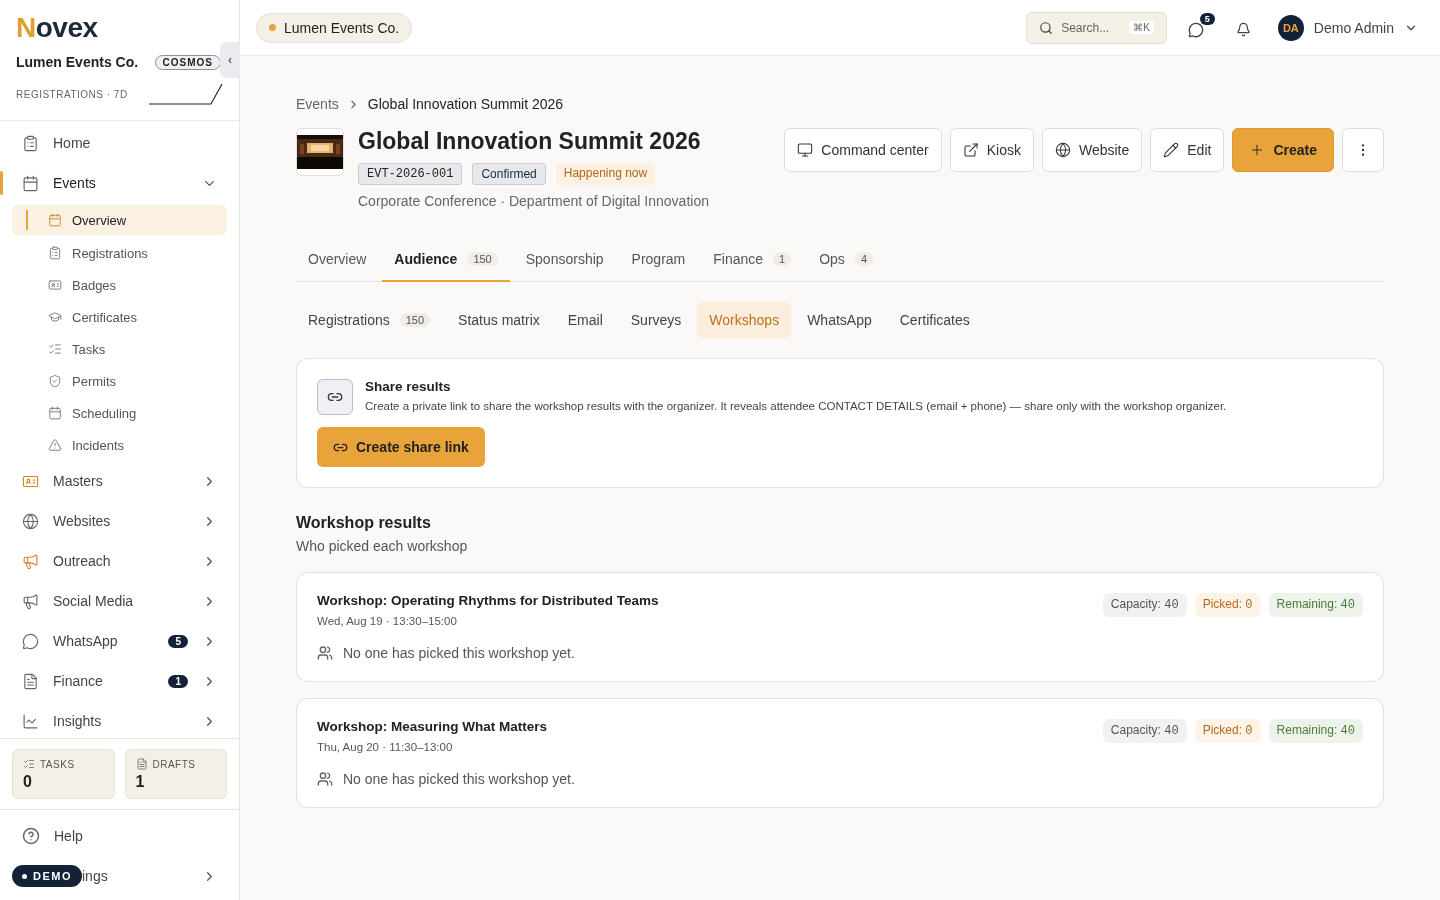  Describe the element at coordinates (1347, 27) in the screenshot. I see `user-menu: DA Demo Admin` at that location.